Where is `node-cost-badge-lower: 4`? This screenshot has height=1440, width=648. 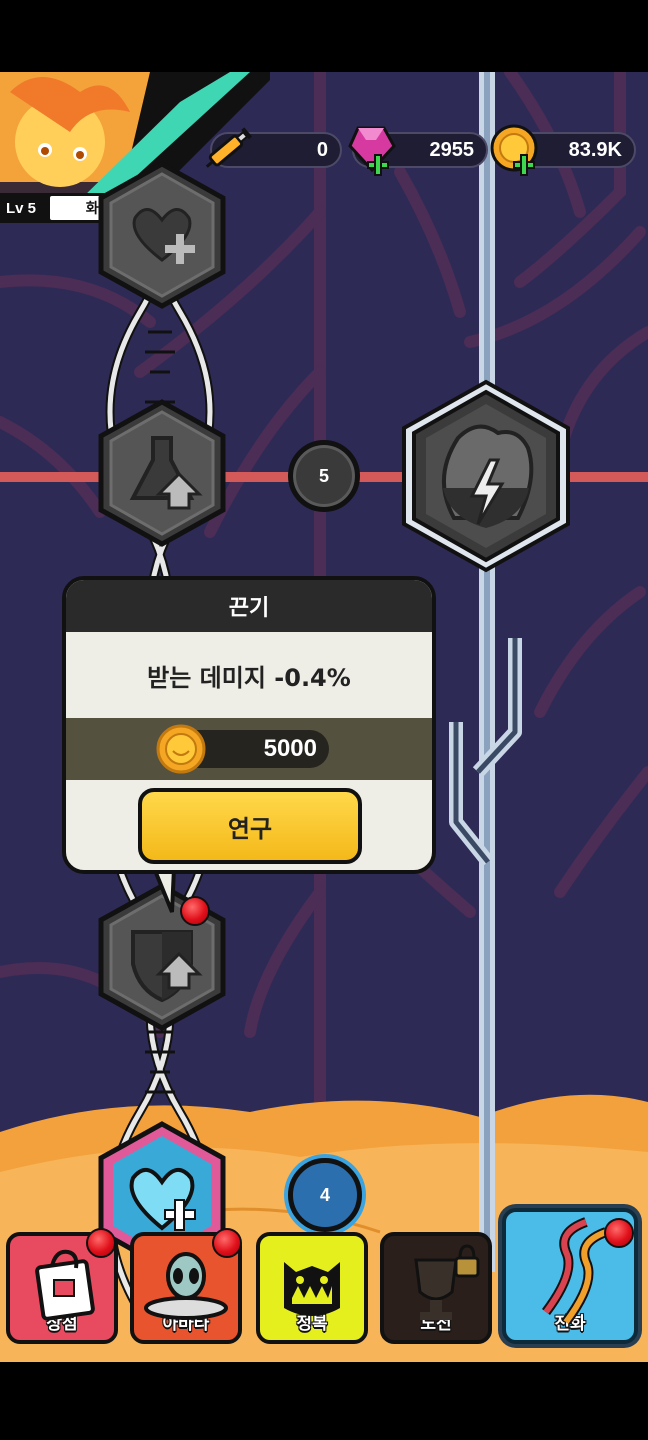 node-cost-badge-lower: 4 is located at coordinates (325, 1195).